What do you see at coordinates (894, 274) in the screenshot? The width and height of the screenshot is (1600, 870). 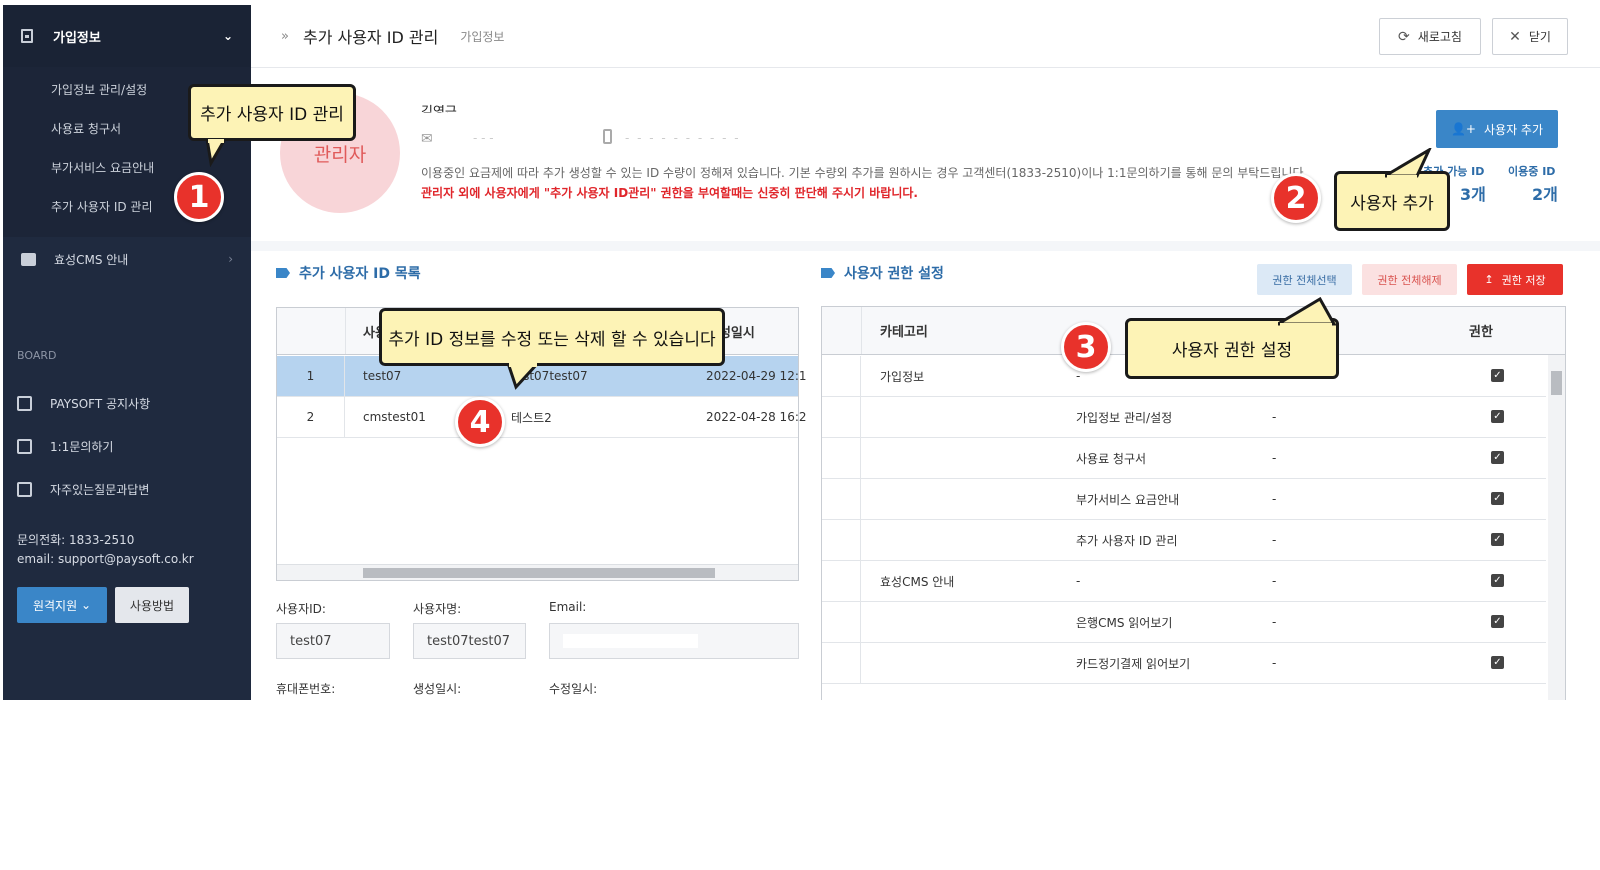 I see `perm-title-text: 사용자 권한 설정` at bounding box center [894, 274].